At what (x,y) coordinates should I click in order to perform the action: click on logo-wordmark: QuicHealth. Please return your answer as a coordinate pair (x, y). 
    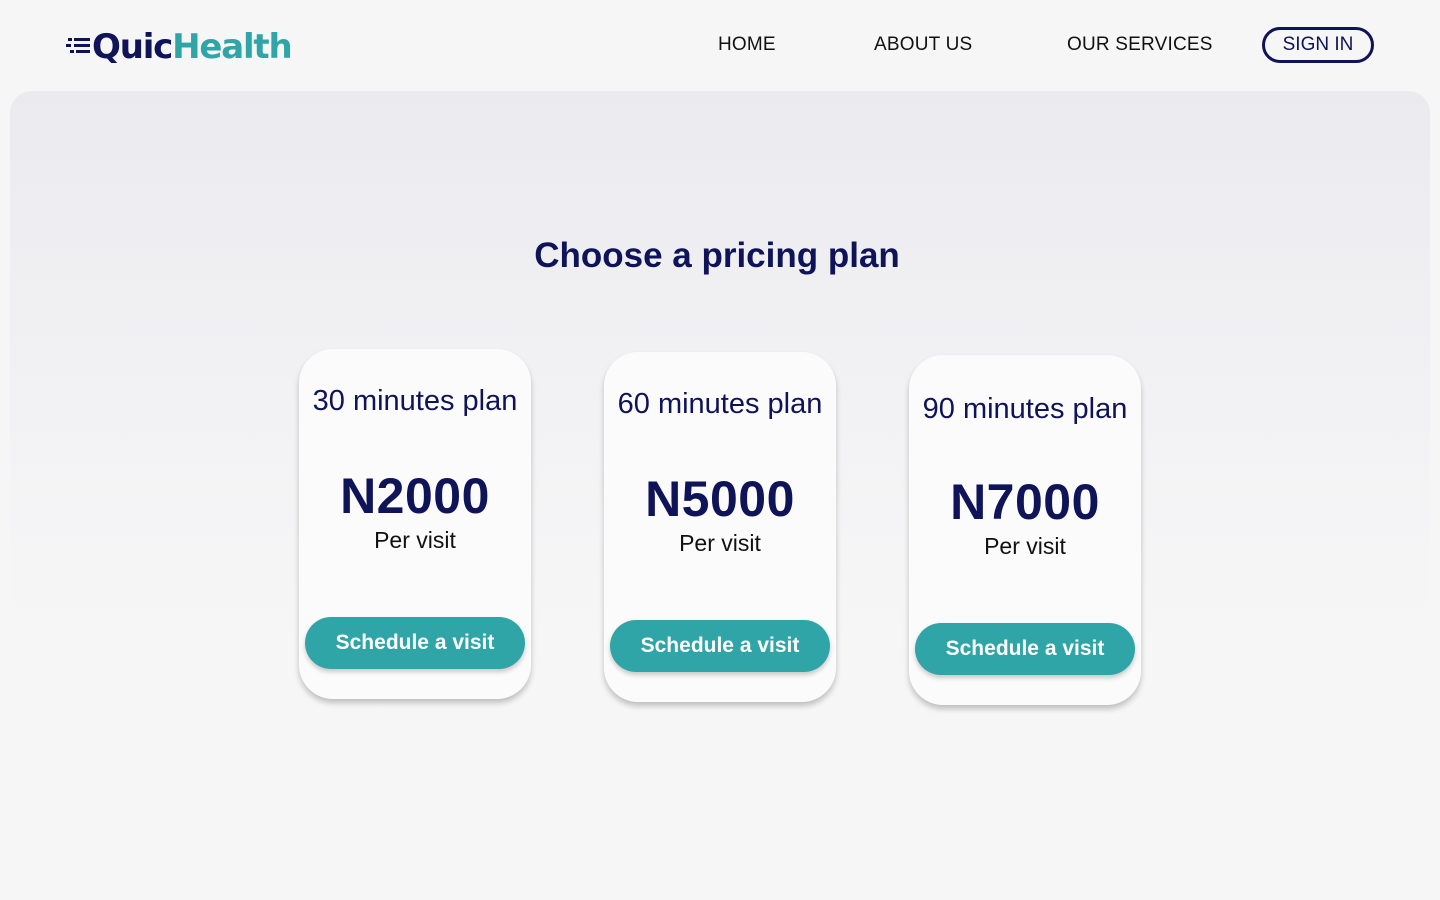
    Looking at the image, I should click on (192, 47).